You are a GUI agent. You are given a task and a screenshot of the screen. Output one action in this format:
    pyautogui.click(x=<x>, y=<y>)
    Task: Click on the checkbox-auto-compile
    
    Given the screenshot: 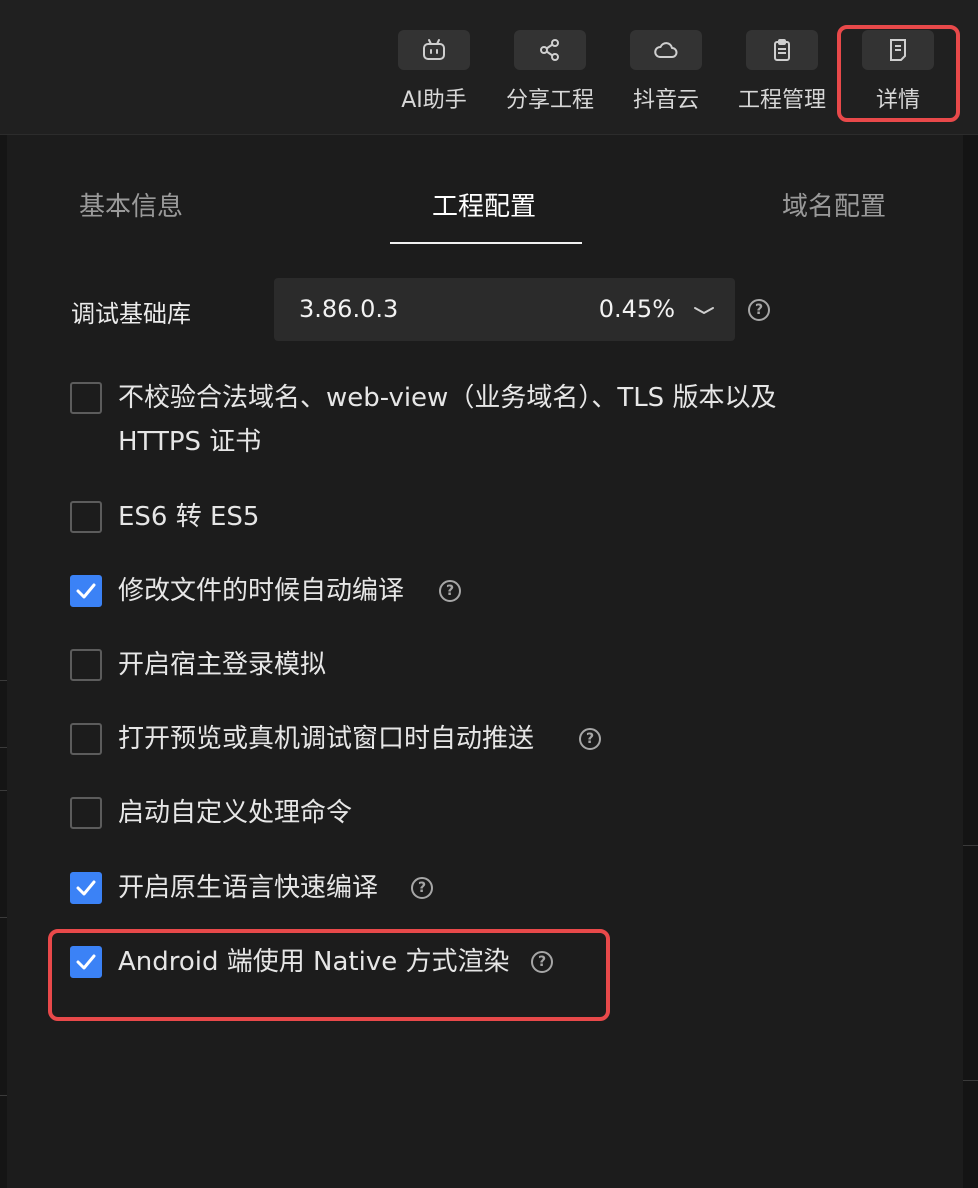 What is the action you would take?
    pyautogui.click(x=86, y=591)
    